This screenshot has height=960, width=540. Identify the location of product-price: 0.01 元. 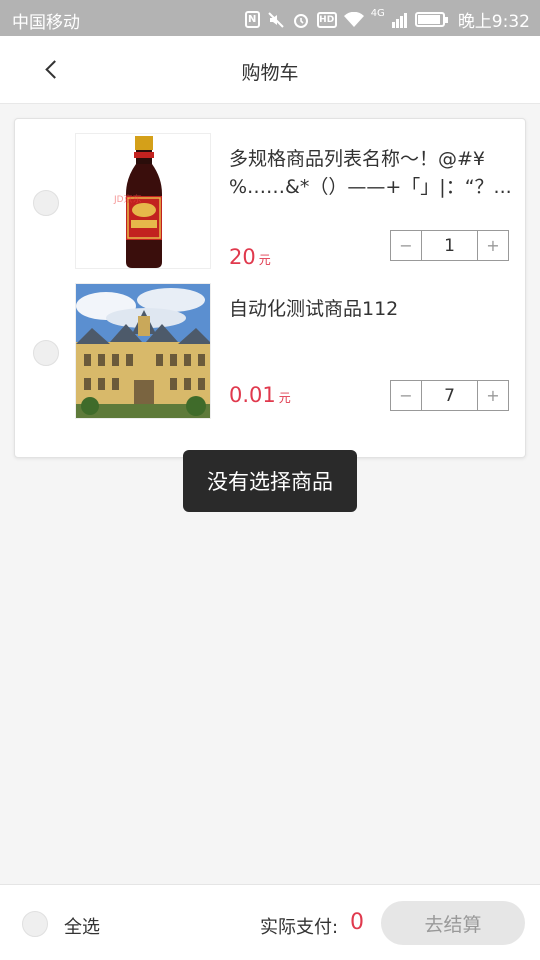
(260, 395).